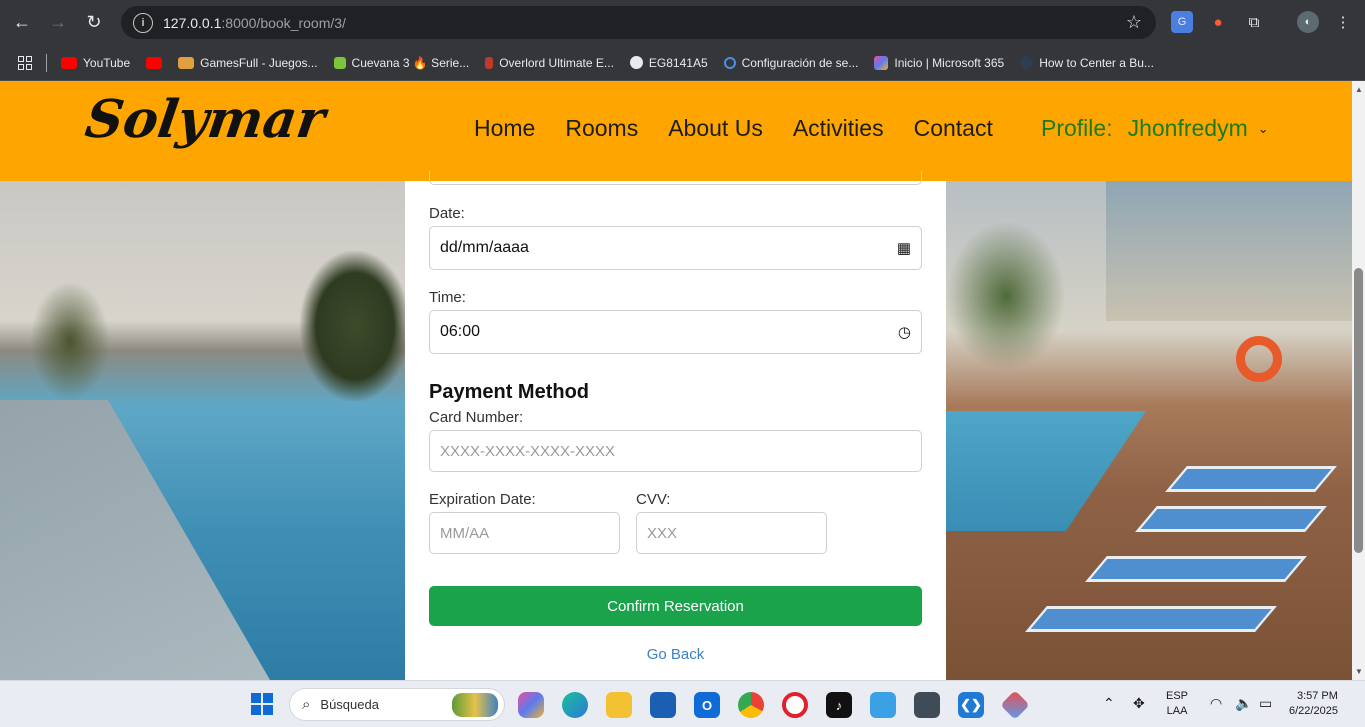 This screenshot has width=1365, height=727. Describe the element at coordinates (668, 63) in the screenshot. I see `bookmark-eg8141a5: EG8141A5` at that location.